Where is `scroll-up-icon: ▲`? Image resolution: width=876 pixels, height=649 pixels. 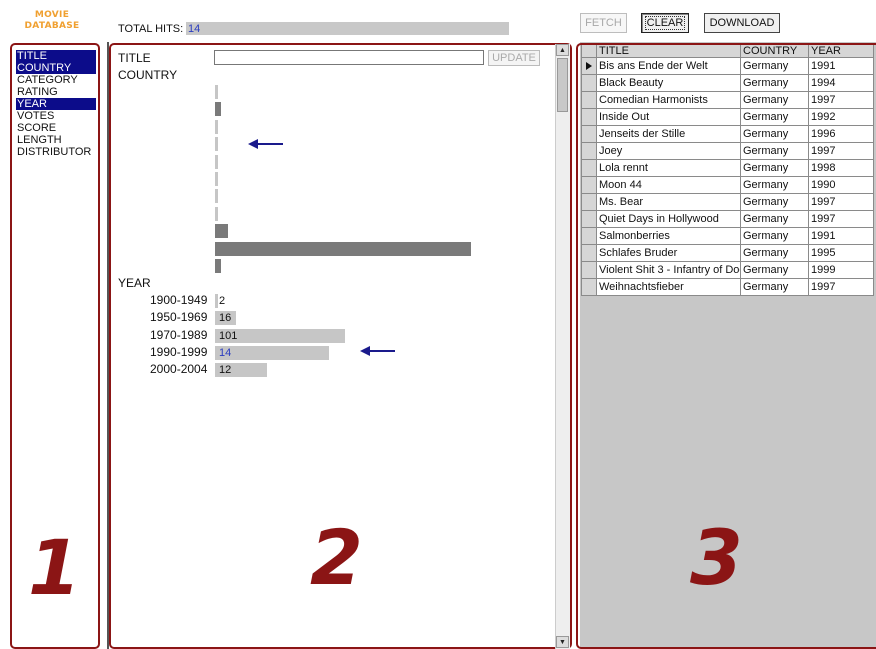
scroll-up-icon: ▲ is located at coordinates (562, 50).